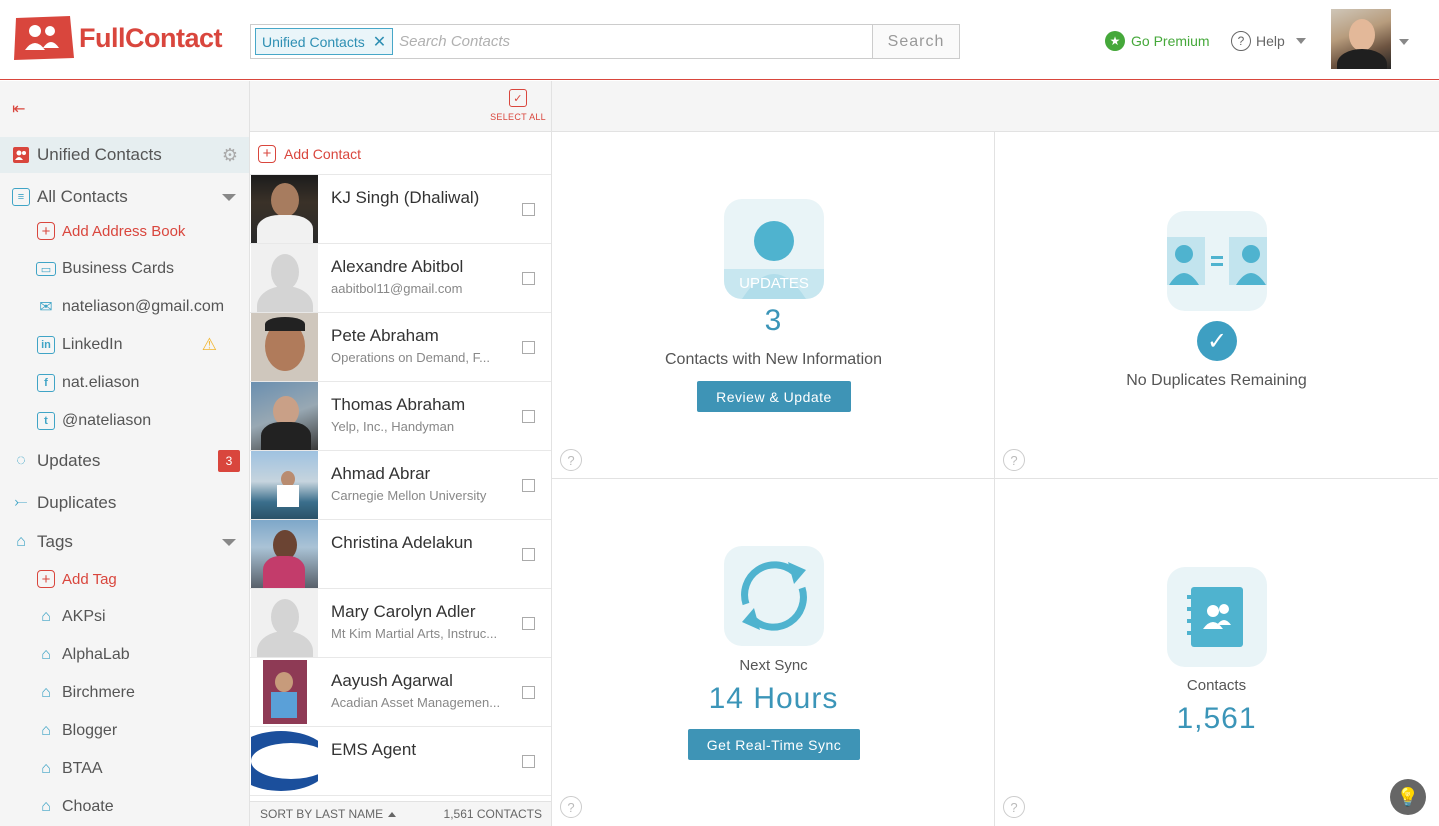 Image resolution: width=1439 pixels, height=826 pixels. What do you see at coordinates (230, 155) in the screenshot?
I see `gear-icon: ⚙` at bounding box center [230, 155].